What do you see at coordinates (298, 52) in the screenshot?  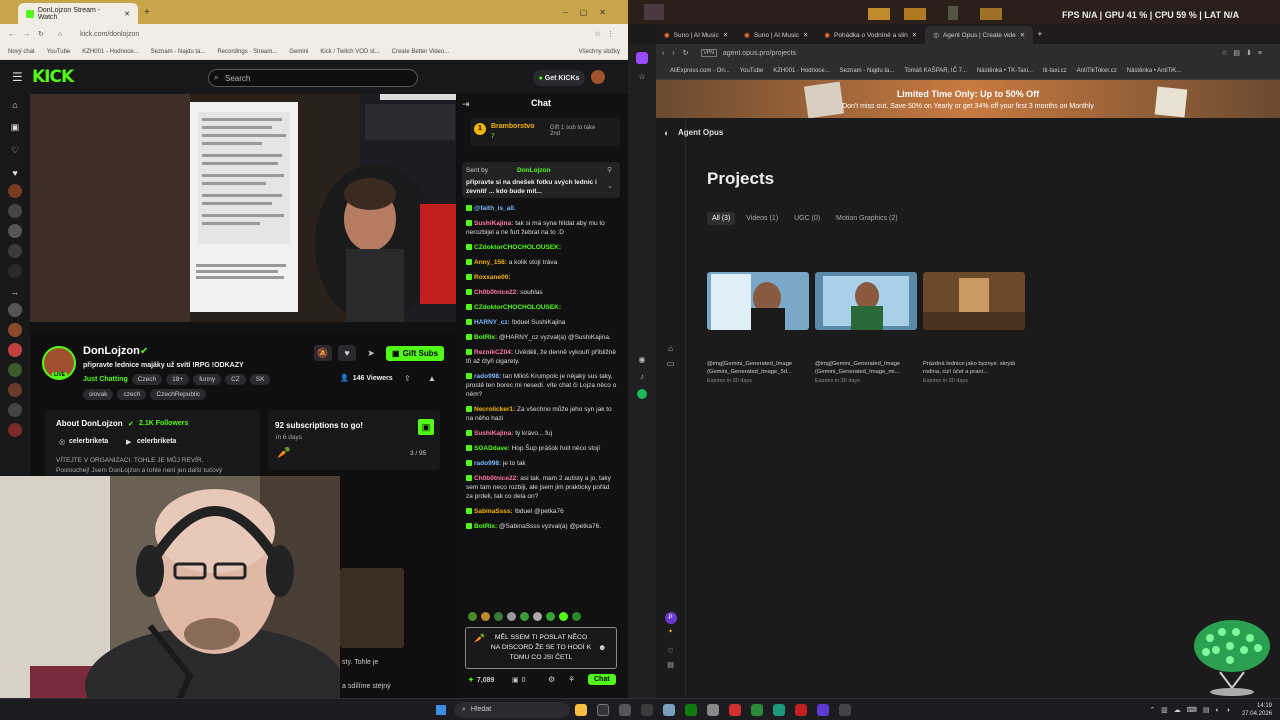 I see `bookmark-item: Gemini` at bounding box center [298, 52].